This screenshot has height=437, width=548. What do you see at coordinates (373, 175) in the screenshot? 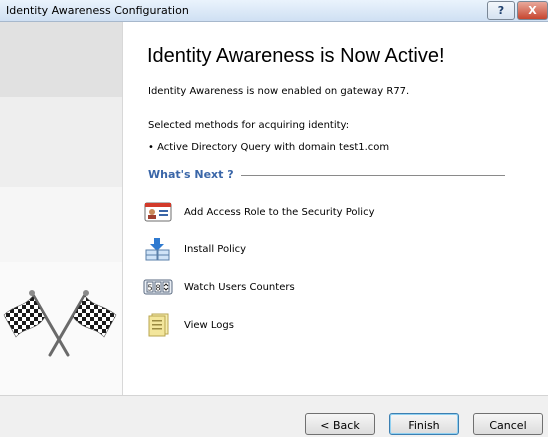
I see `section-divider` at bounding box center [373, 175].